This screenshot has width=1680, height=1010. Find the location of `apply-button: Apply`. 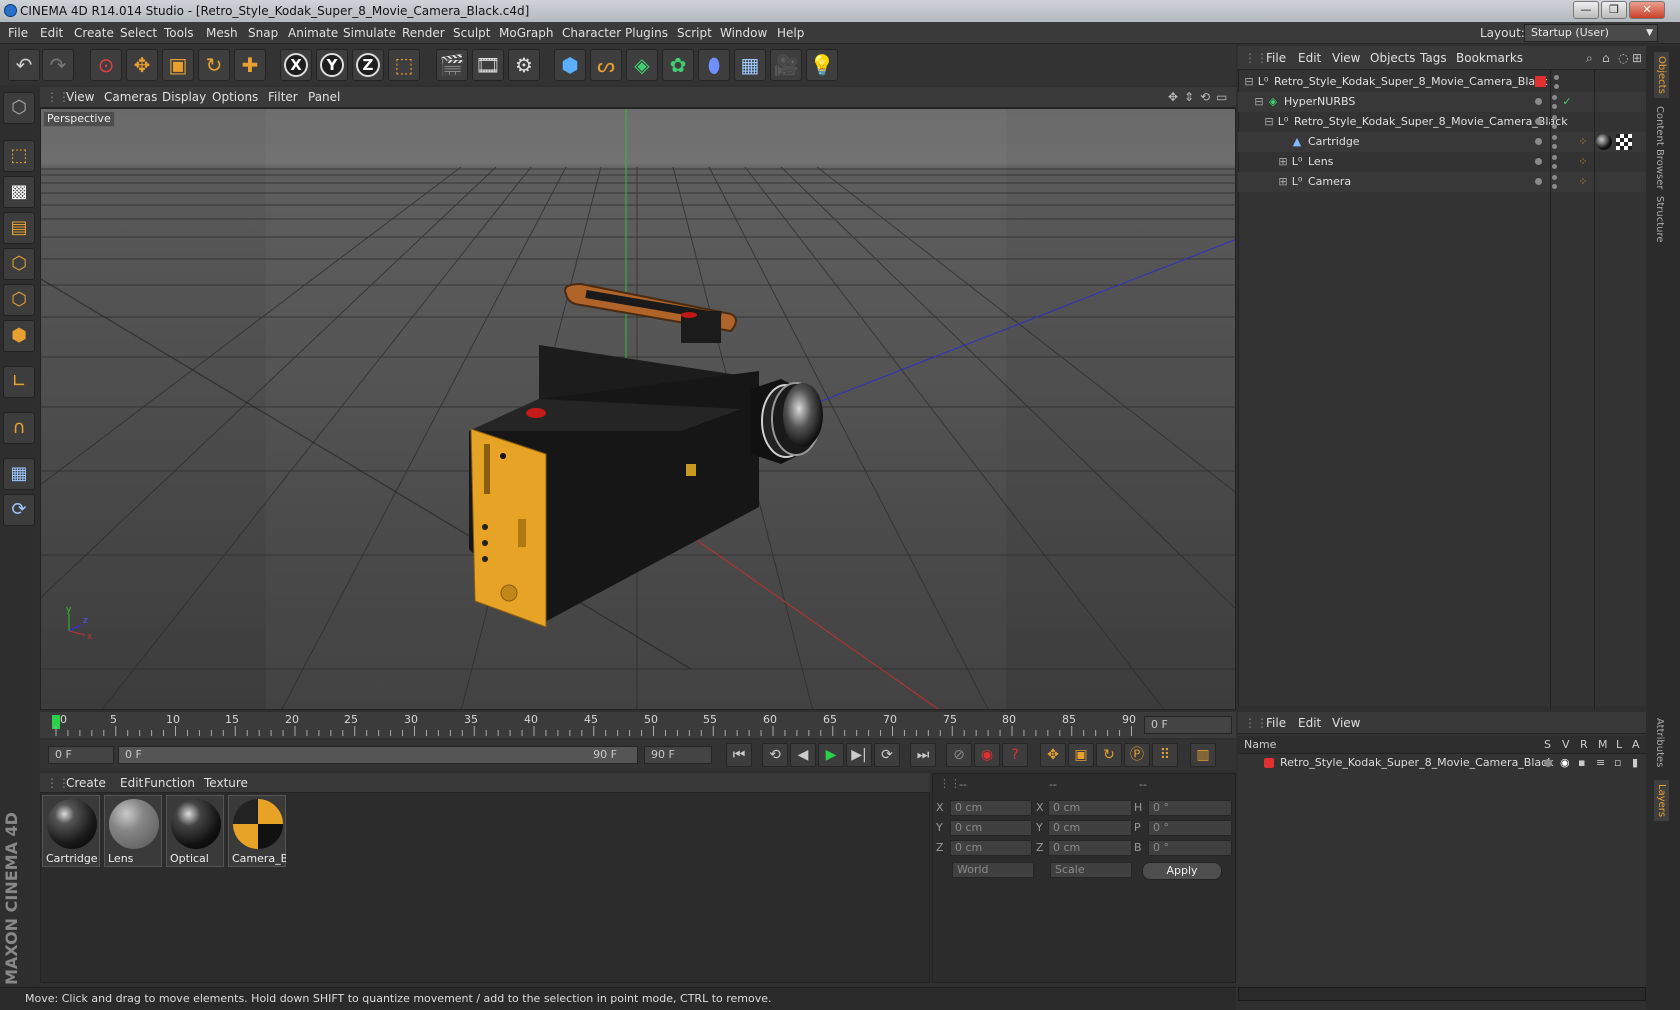

apply-button: Apply is located at coordinates (1182, 871).